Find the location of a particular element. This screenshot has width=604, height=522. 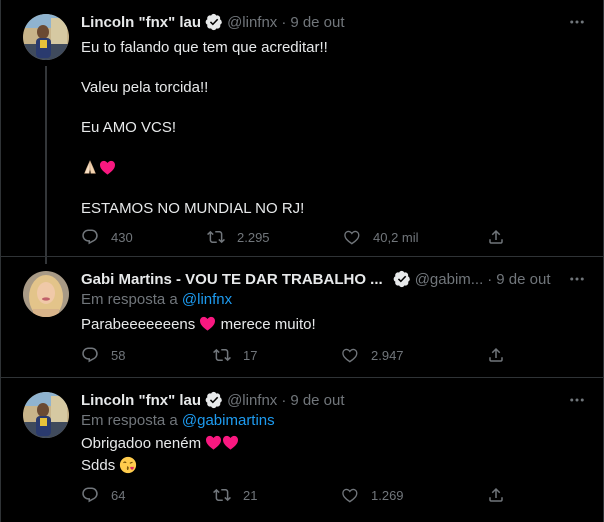

tweet-text: Obrigadoo neném Sdds is located at coordinates (160, 455).